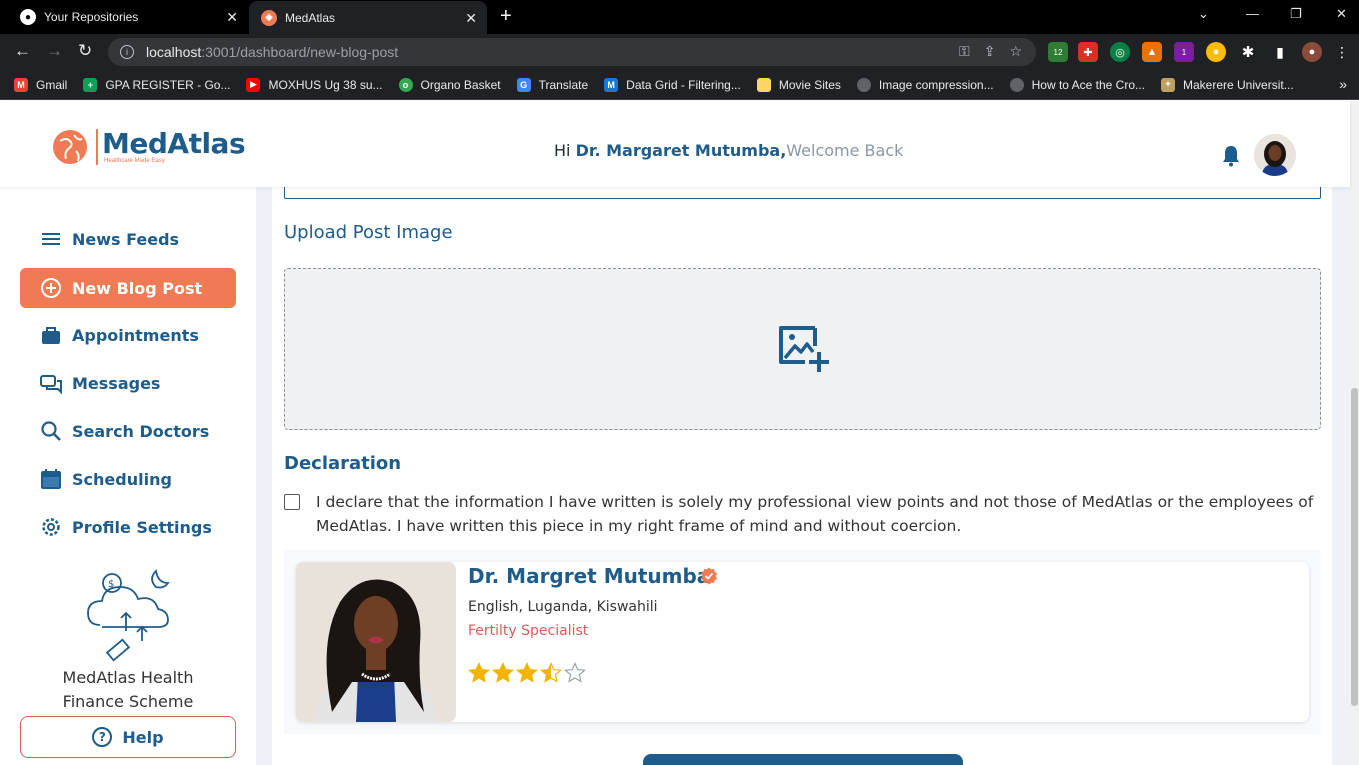 This screenshot has width=1359, height=765. I want to click on reload-button: ↻, so click(85, 51).